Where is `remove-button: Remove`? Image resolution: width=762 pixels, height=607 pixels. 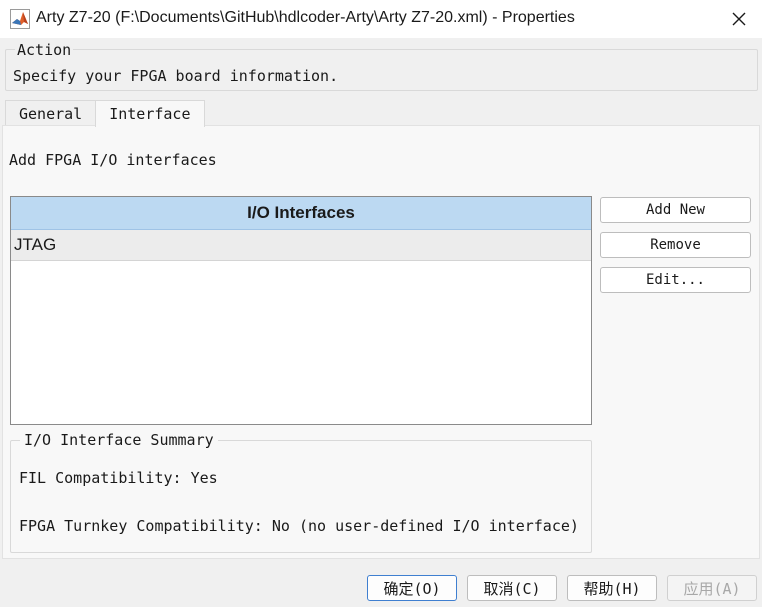
remove-button: Remove is located at coordinates (675, 245).